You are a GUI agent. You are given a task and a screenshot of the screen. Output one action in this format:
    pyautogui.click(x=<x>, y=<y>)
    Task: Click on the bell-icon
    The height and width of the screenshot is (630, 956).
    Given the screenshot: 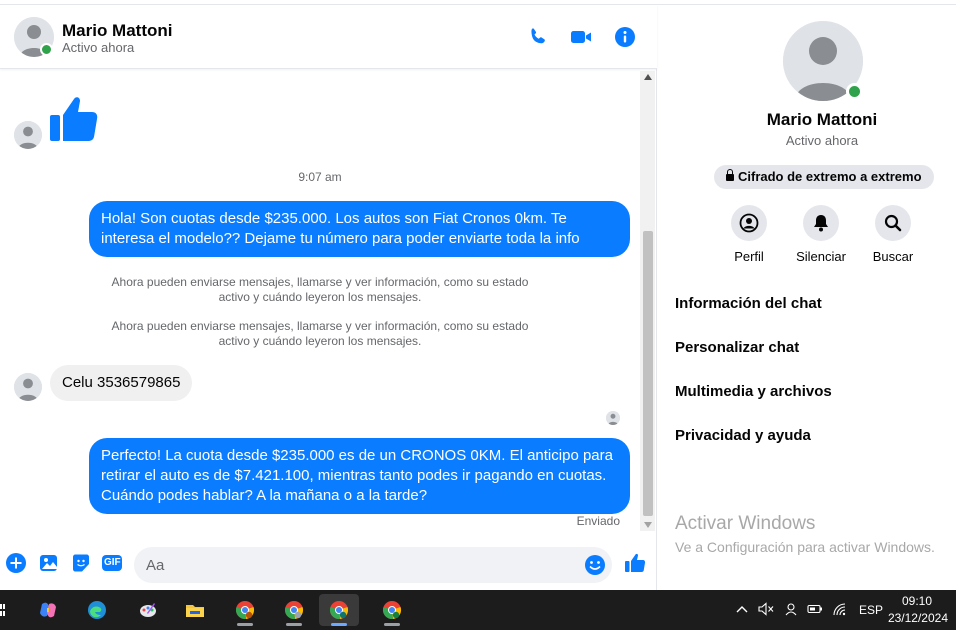 What is the action you would take?
    pyautogui.click(x=821, y=223)
    